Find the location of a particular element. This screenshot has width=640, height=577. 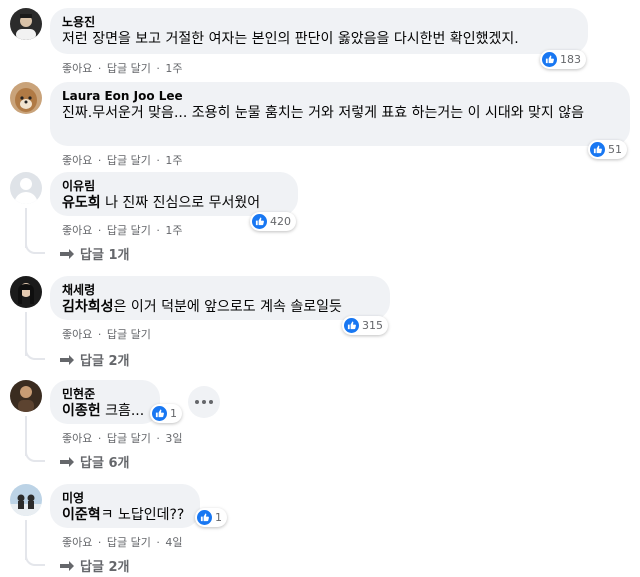

like-count: 183 is located at coordinates (570, 59).